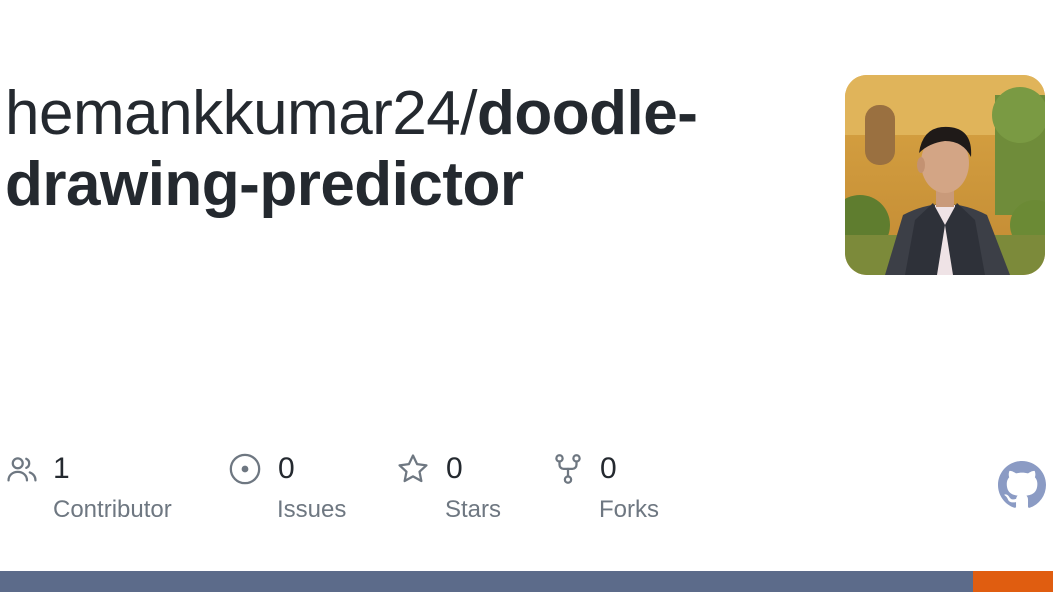 The height and width of the screenshot is (592, 1053). What do you see at coordinates (112, 509) in the screenshot?
I see `contributors-label: Contributor` at bounding box center [112, 509].